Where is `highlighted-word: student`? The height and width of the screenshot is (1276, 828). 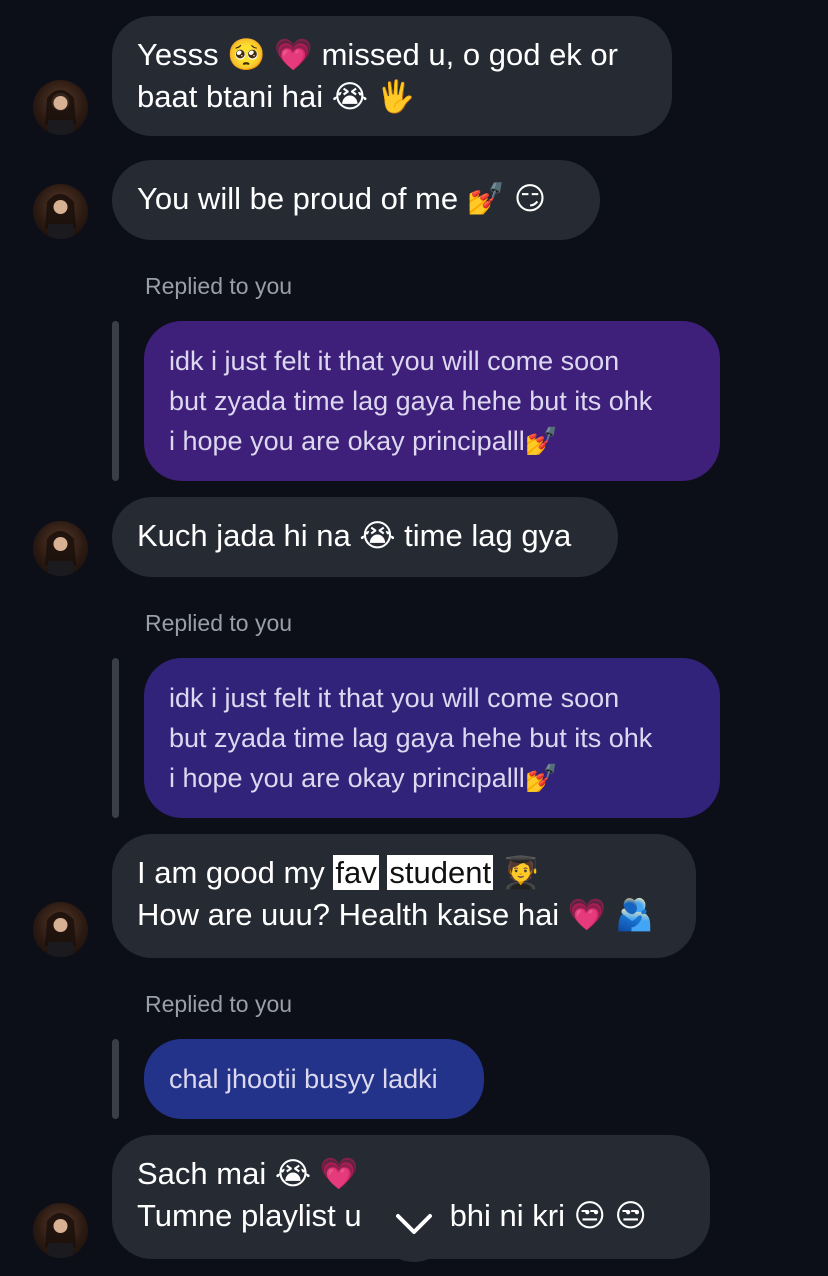
highlighted-word: student is located at coordinates (440, 872).